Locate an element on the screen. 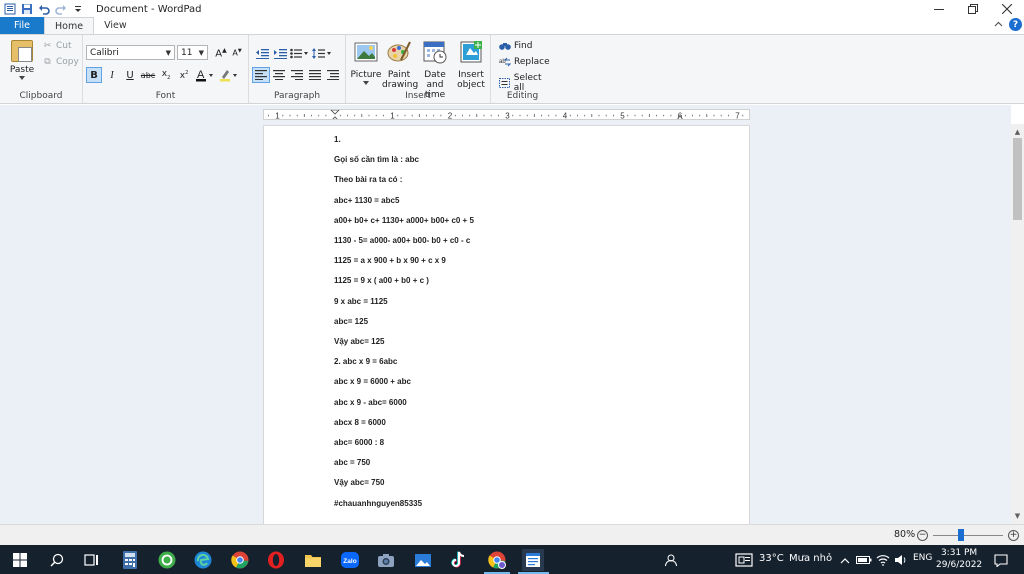 This screenshot has height=574, width=1024. paragraph-icon is located at coordinates (333, 75).